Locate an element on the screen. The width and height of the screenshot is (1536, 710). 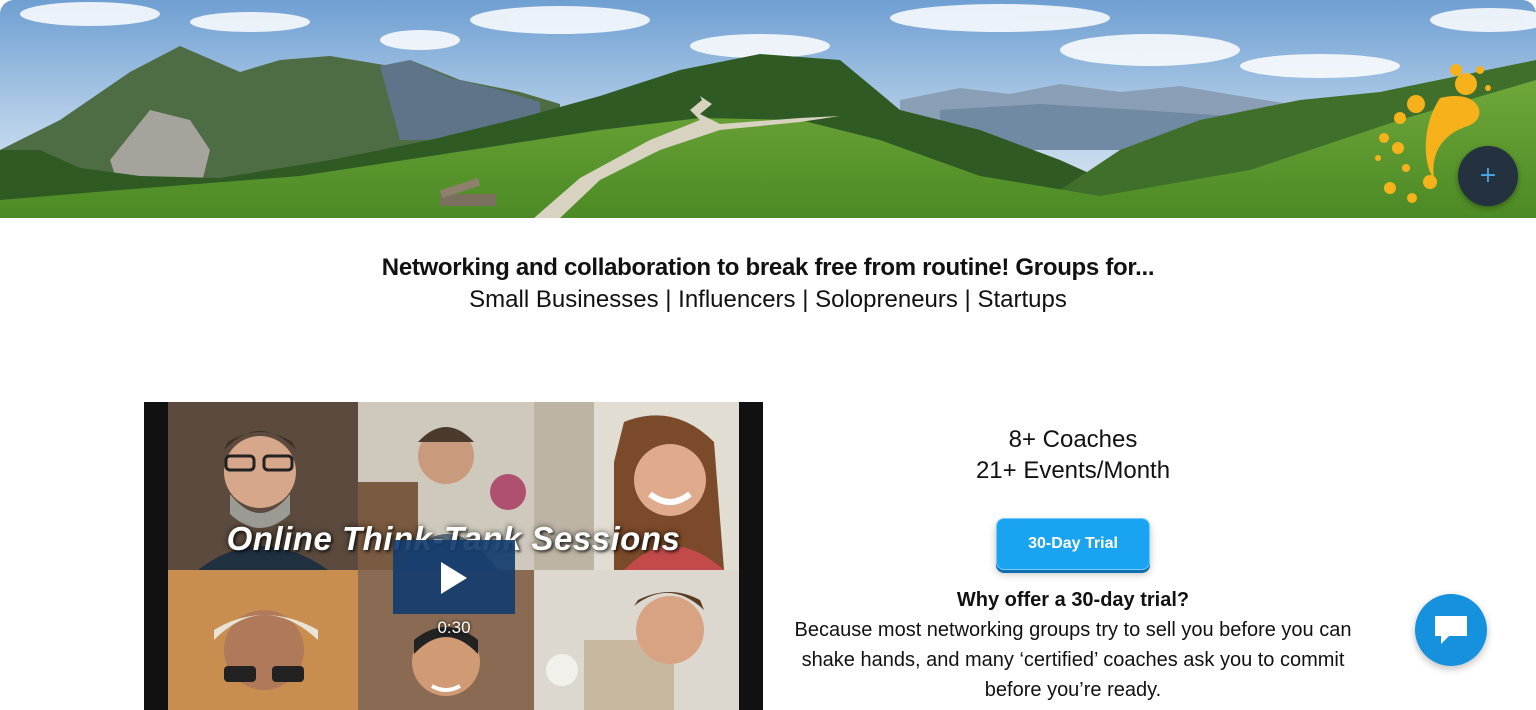
play-icon is located at coordinates (454, 578).